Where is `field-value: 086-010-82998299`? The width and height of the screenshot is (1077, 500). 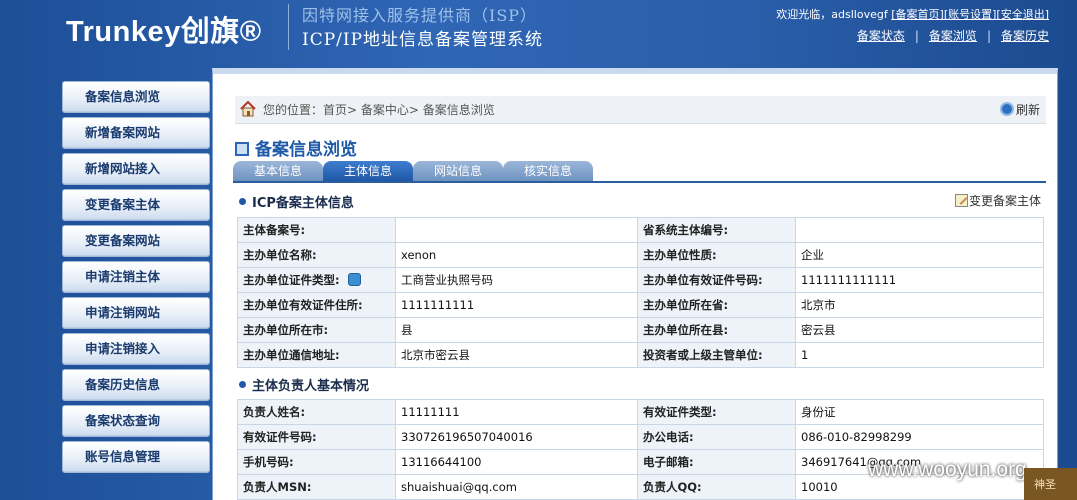 field-value: 086-010-82998299 is located at coordinates (919, 437).